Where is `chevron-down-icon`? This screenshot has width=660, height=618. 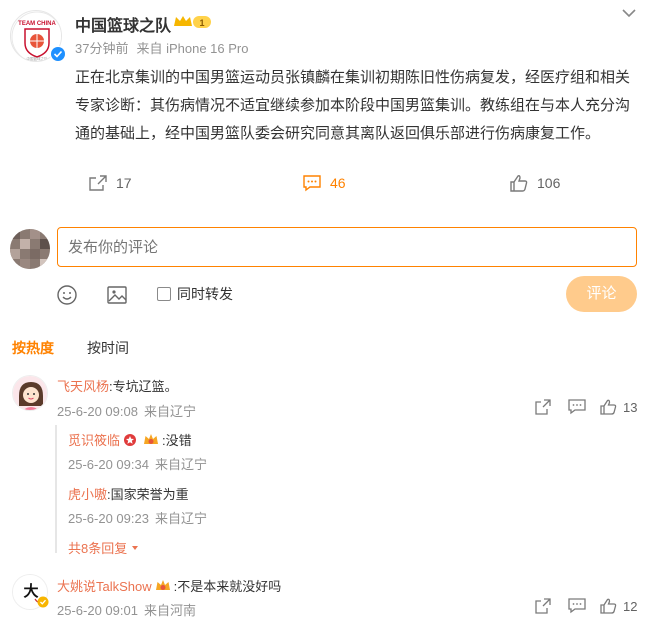
chevron-down-icon is located at coordinates (629, 13).